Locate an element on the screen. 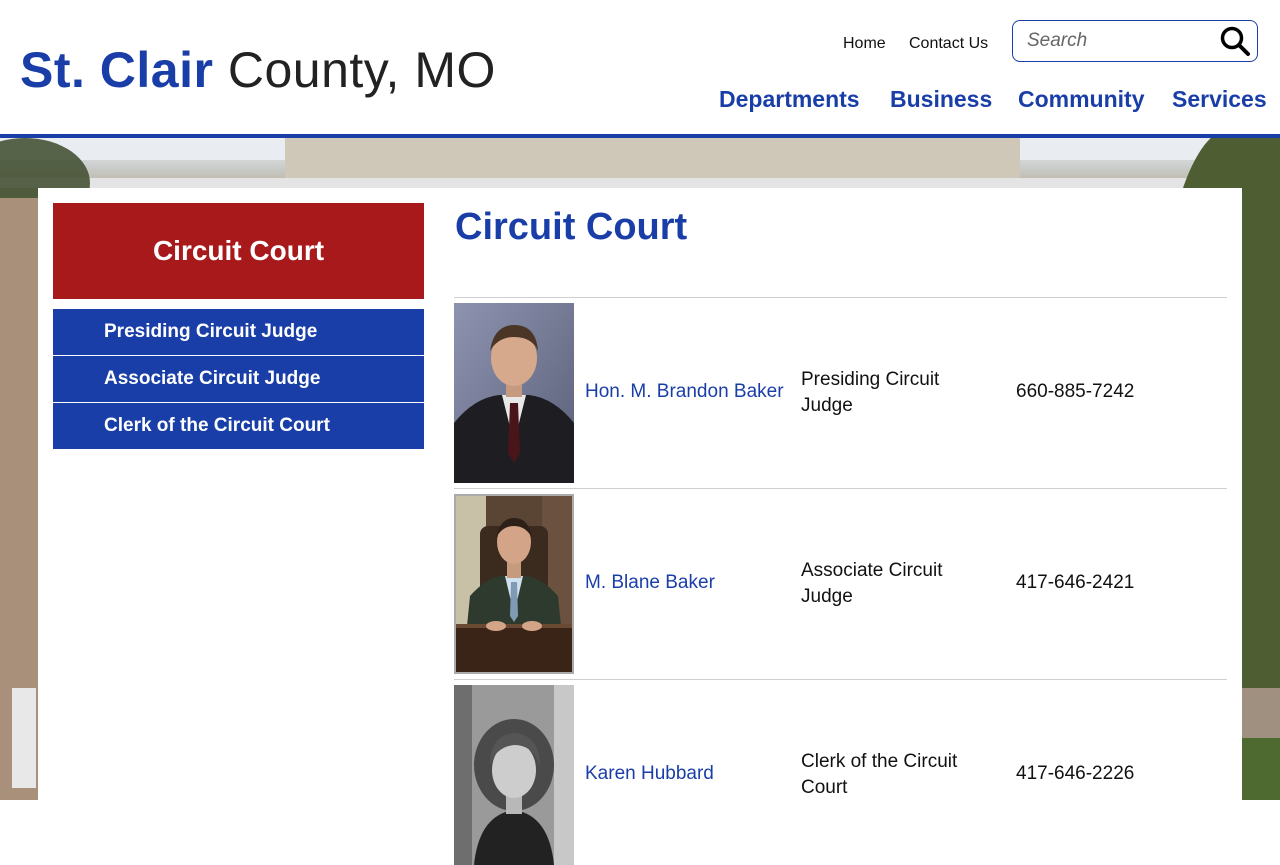 The image size is (1280, 865). sidebar-item-associate-judge: Associate Circuit Judge is located at coordinates (238, 379).